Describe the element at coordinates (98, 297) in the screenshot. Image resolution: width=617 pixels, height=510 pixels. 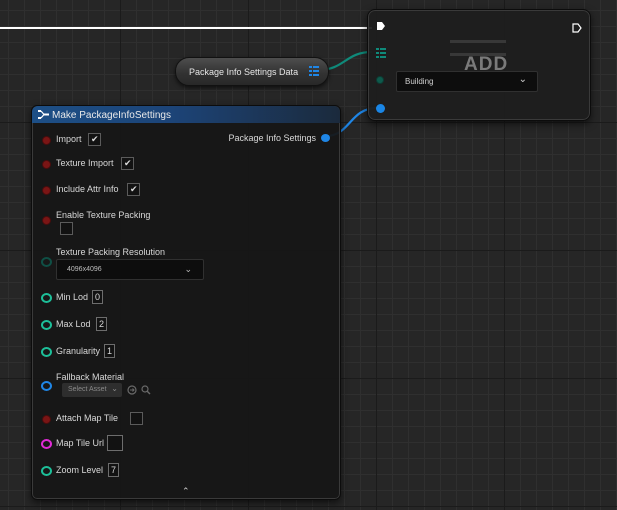
I see `min-lod-input: 0` at that location.